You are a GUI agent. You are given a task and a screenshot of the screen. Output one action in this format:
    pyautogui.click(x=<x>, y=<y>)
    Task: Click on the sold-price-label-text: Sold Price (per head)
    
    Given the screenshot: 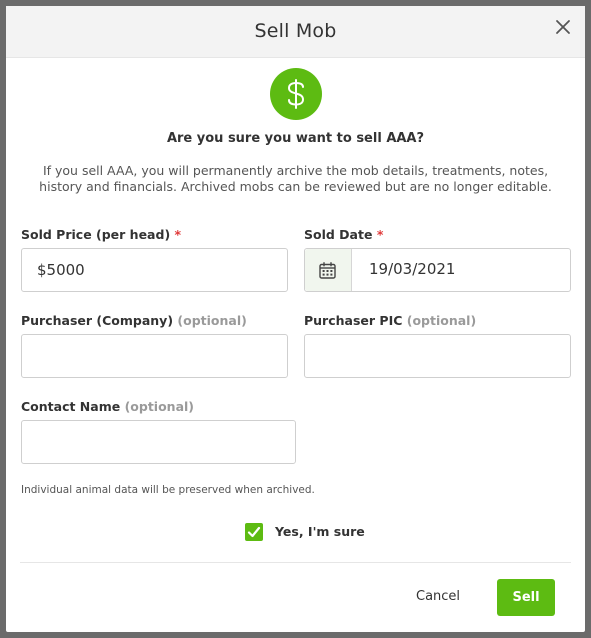 What is the action you would take?
    pyautogui.click(x=96, y=234)
    